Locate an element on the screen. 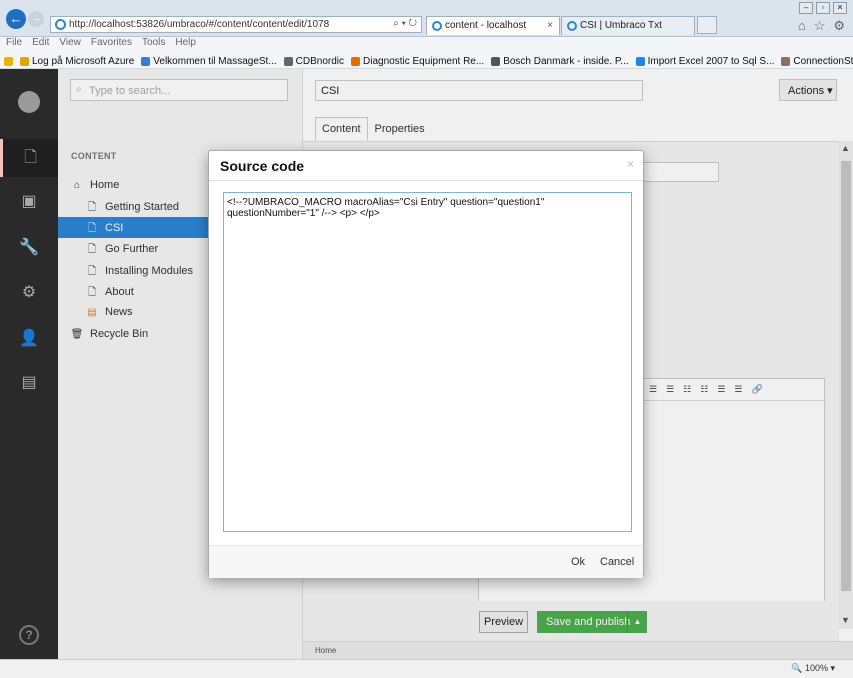 This screenshot has height=678, width=853. browser-toolbar-icons: ⌂ ☆ ⚙ is located at coordinates (821, 26).